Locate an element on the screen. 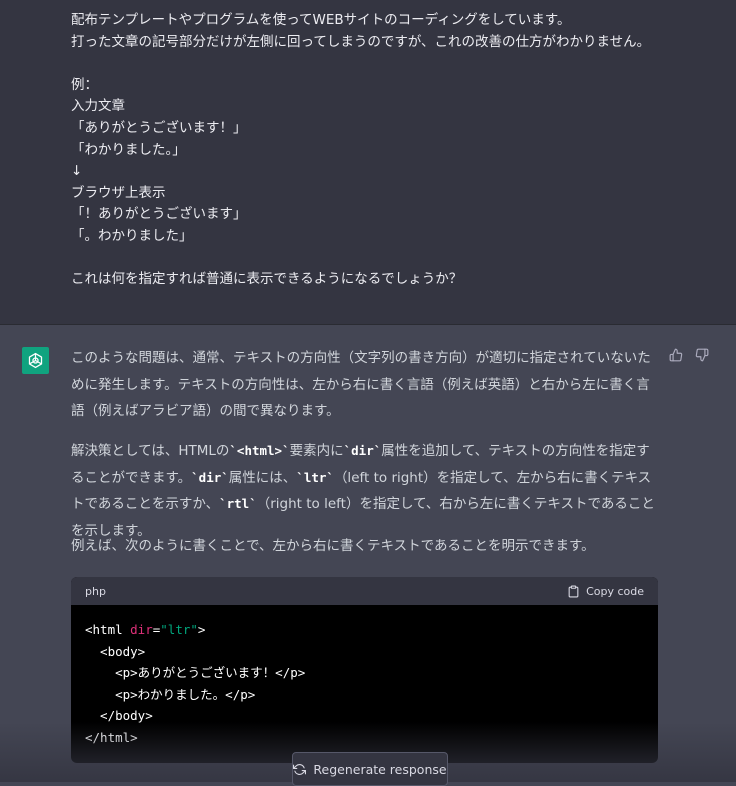 Image resolution: width=736 pixels, height=786 pixels. inline-code: `<html>` is located at coordinates (259, 450).